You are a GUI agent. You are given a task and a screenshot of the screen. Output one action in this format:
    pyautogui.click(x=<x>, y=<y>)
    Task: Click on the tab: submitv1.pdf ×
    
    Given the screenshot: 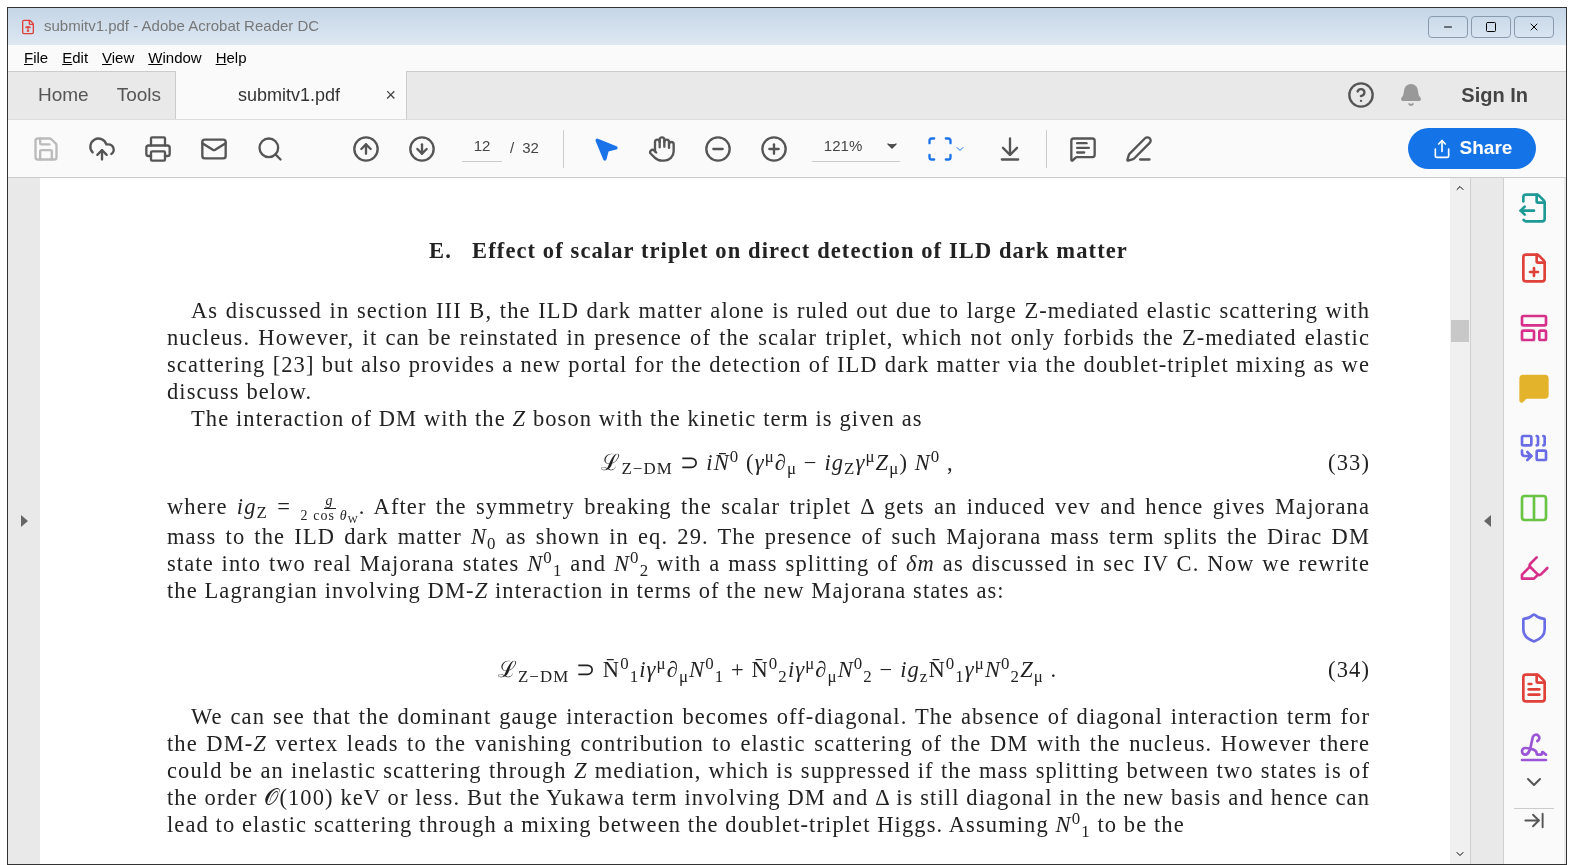 What is the action you would take?
    pyautogui.click(x=291, y=95)
    